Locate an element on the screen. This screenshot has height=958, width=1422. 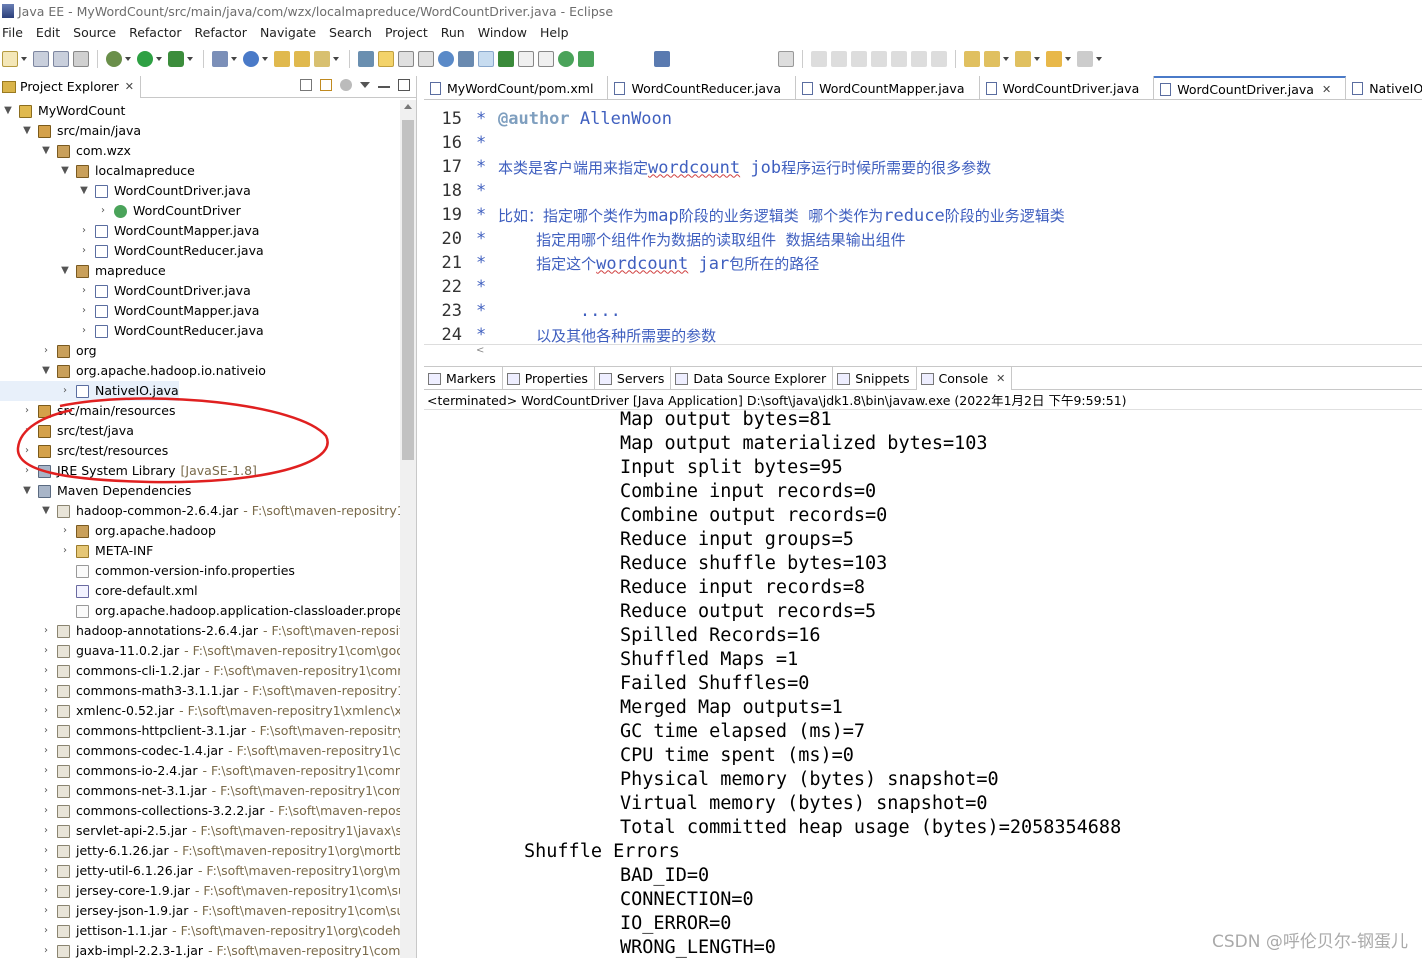
back-icon is located at coordinates (1054, 59).